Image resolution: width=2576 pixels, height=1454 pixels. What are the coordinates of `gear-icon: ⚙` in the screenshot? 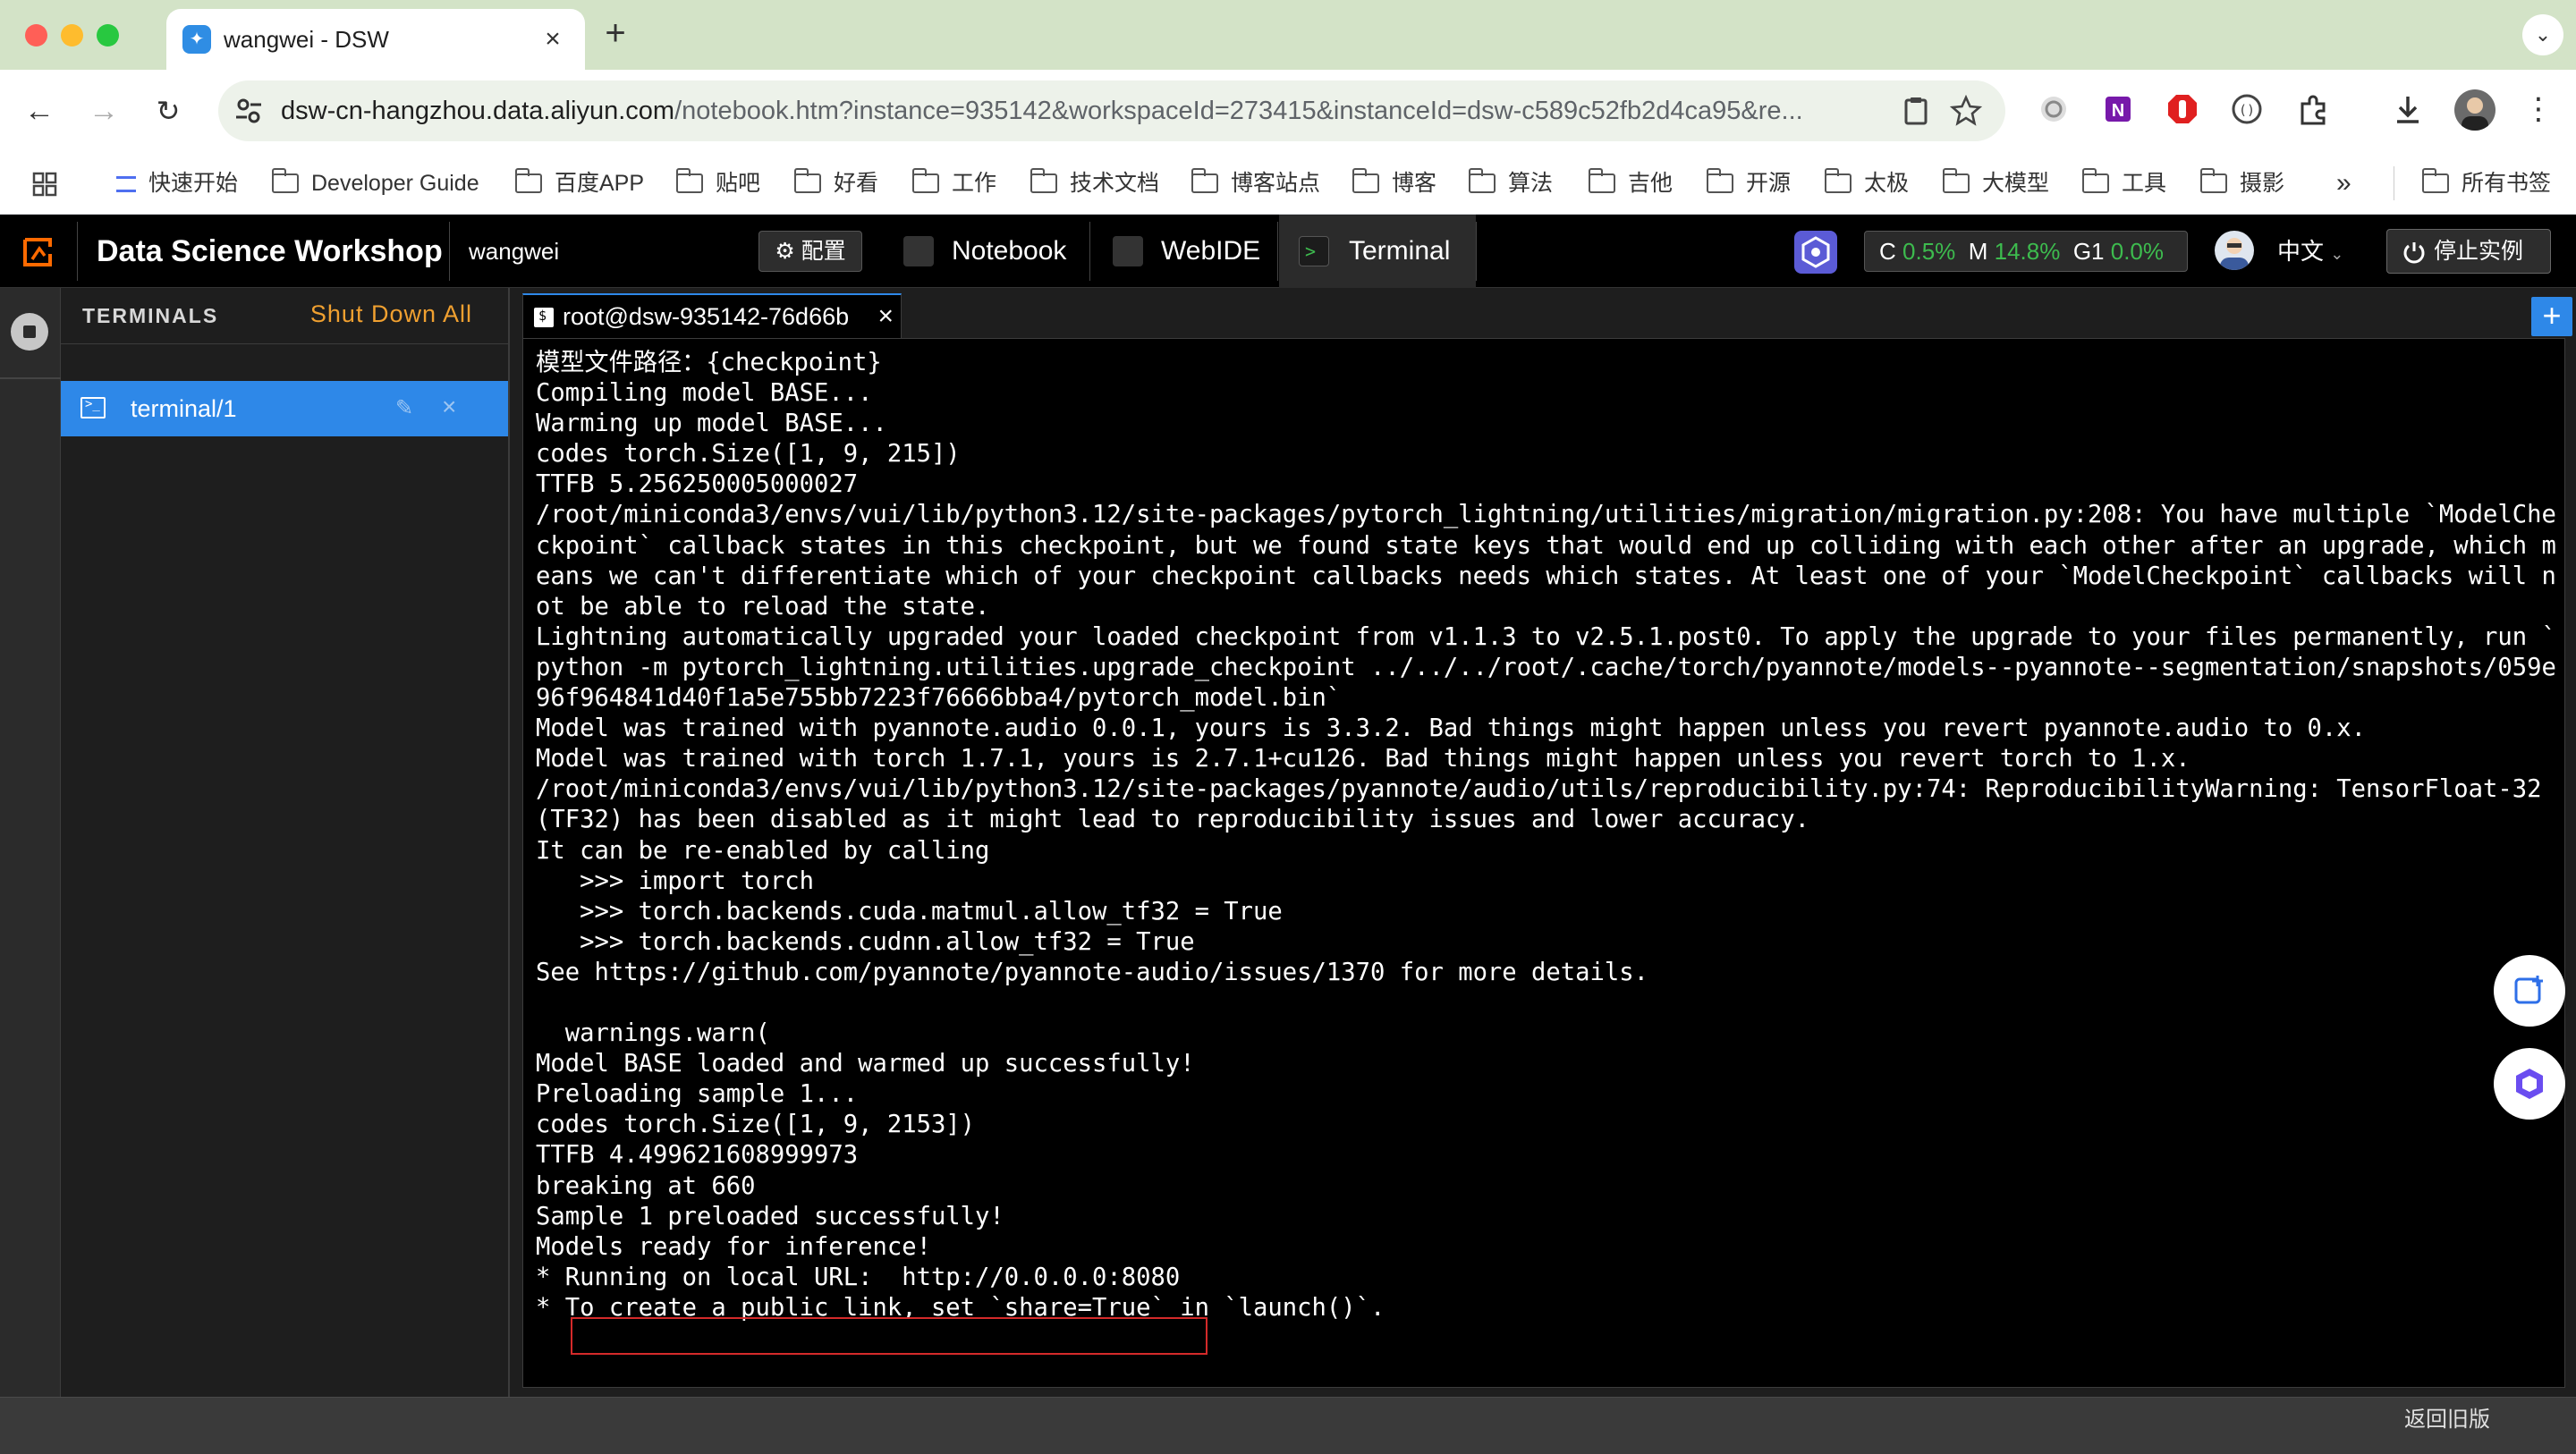 It's located at (788, 251).